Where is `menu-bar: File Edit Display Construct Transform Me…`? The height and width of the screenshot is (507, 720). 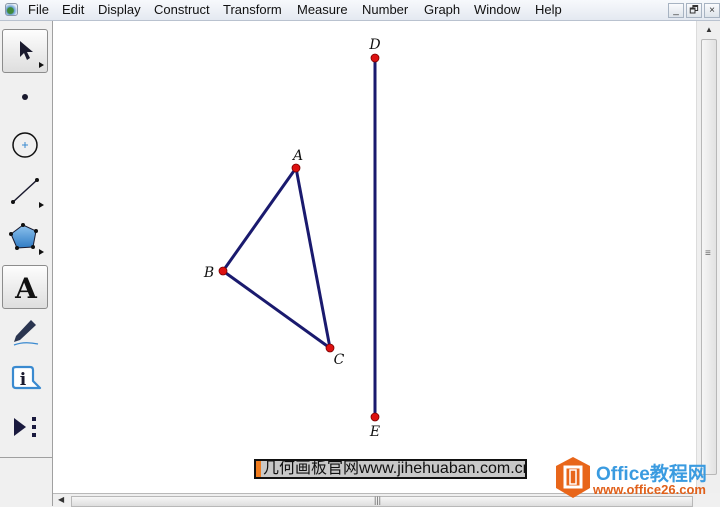
menu-bar: File Edit Display Construct Transform Me… is located at coordinates (360, 10).